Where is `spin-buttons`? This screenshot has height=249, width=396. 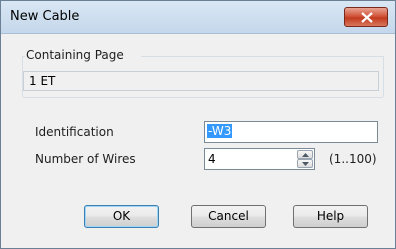
spin-buttons is located at coordinates (305, 159).